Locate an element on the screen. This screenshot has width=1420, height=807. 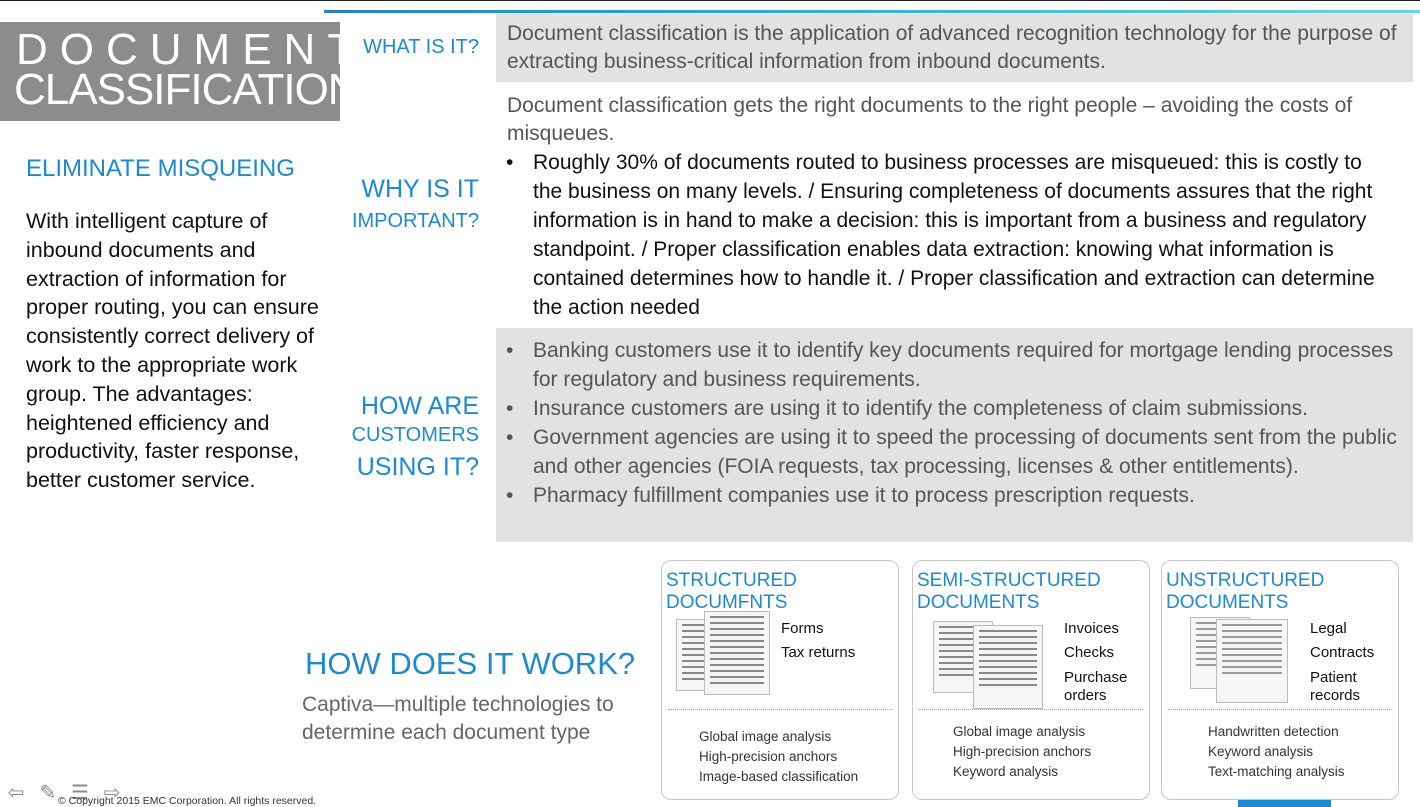
card-document-types: Invoices Checks Purchase orders is located at coordinates (1100, 661).